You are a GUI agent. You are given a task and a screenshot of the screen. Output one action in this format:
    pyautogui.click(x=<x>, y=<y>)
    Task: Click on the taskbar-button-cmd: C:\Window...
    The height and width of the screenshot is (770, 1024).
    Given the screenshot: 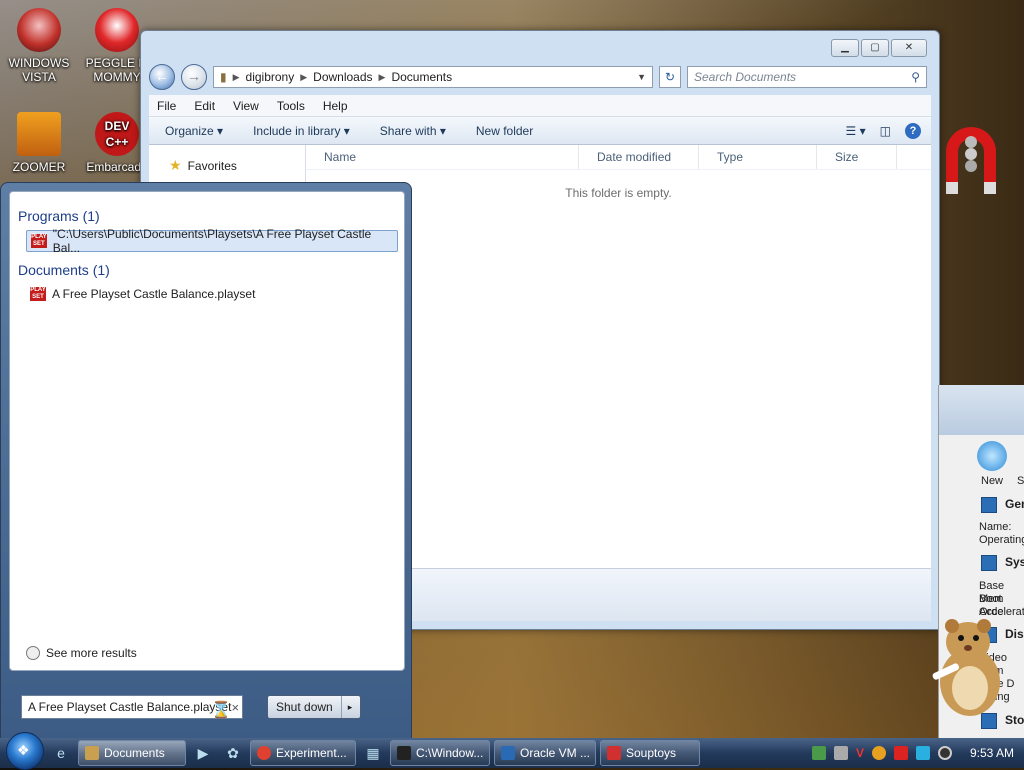 What is the action you would take?
    pyautogui.click(x=440, y=753)
    